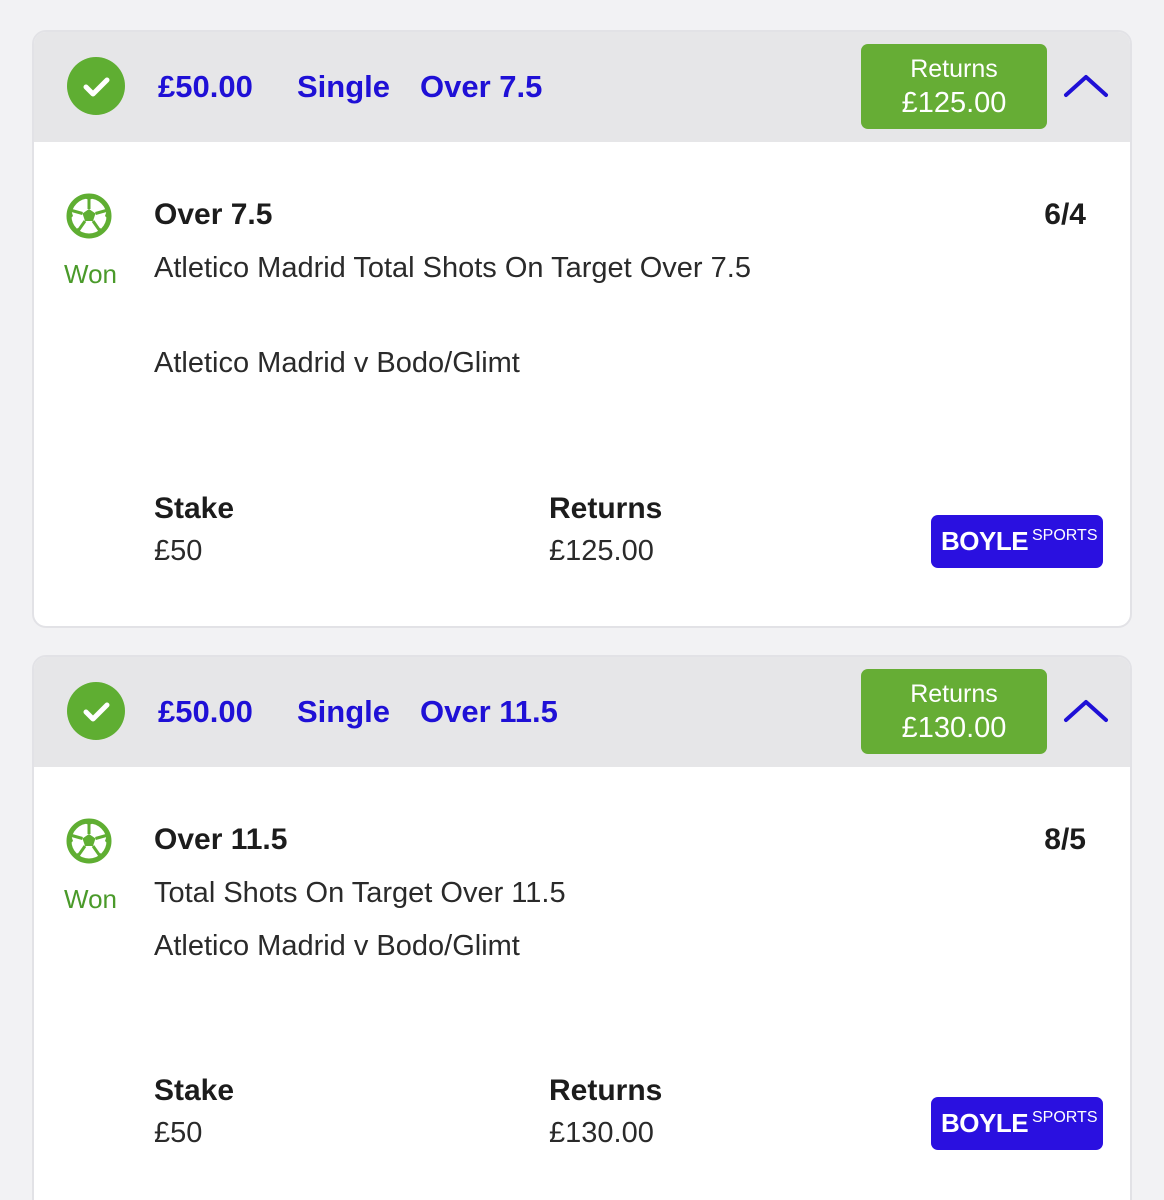 The image size is (1164, 1200). Describe the element at coordinates (601, 551) in the screenshot. I see `returns-value: £125.00` at that location.